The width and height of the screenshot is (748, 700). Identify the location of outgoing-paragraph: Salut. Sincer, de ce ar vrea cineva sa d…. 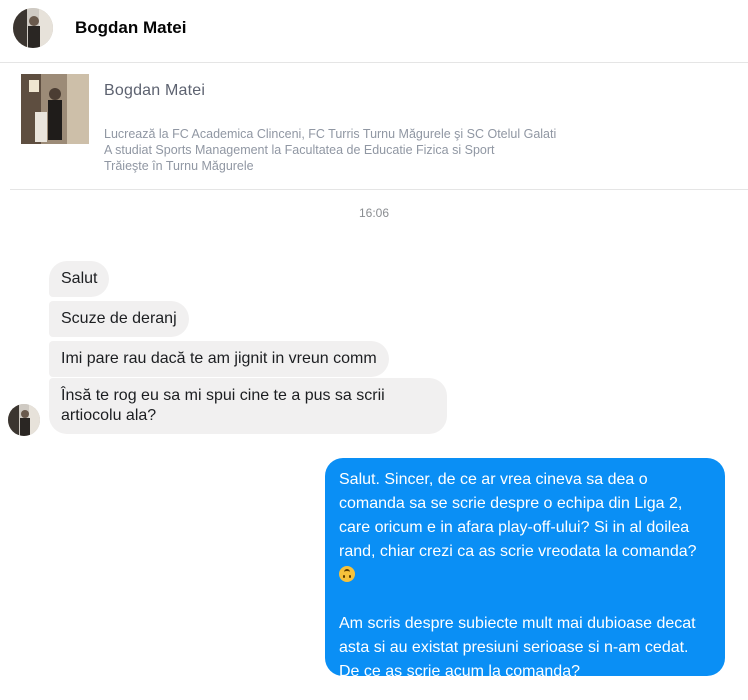
(518, 515).